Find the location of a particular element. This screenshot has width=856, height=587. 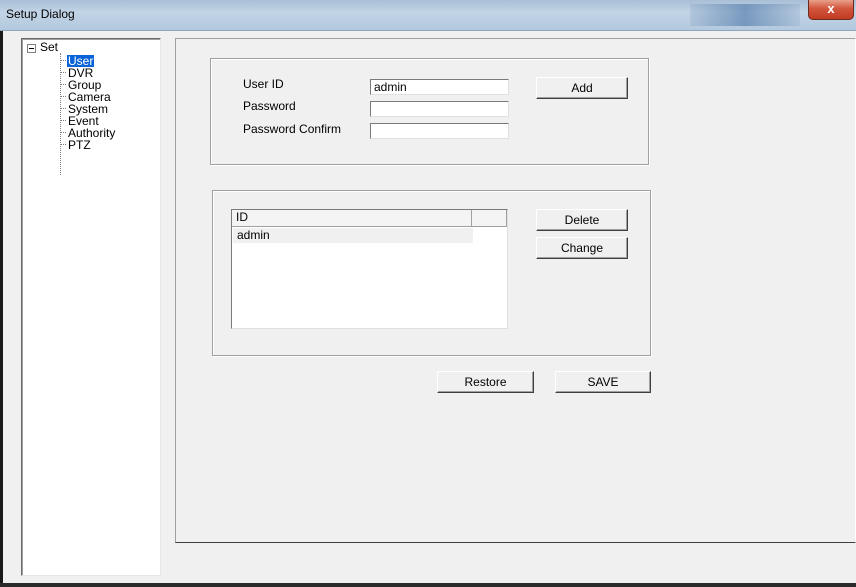

password-field is located at coordinates (439, 109).